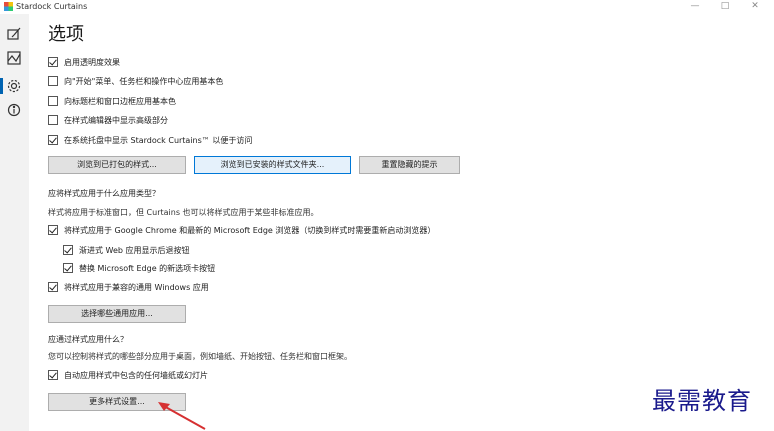 This screenshot has height=431, width=774. What do you see at coordinates (66, 34) in the screenshot?
I see `page-title: 选项` at bounding box center [66, 34].